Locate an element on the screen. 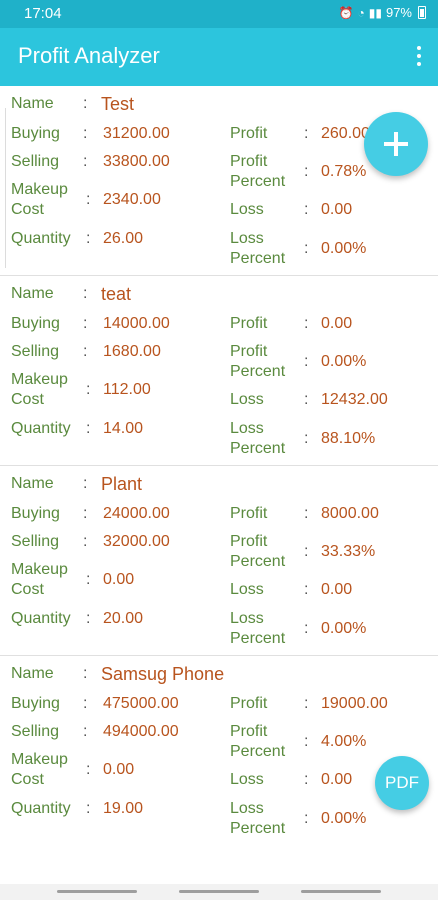 The height and width of the screenshot is (900, 438). add-item-button is located at coordinates (396, 144).